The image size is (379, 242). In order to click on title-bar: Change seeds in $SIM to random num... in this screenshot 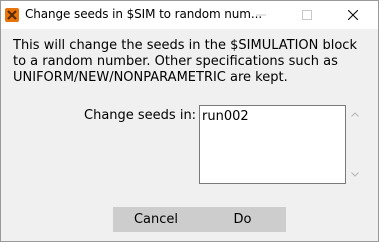, I will do `click(189, 15)`.